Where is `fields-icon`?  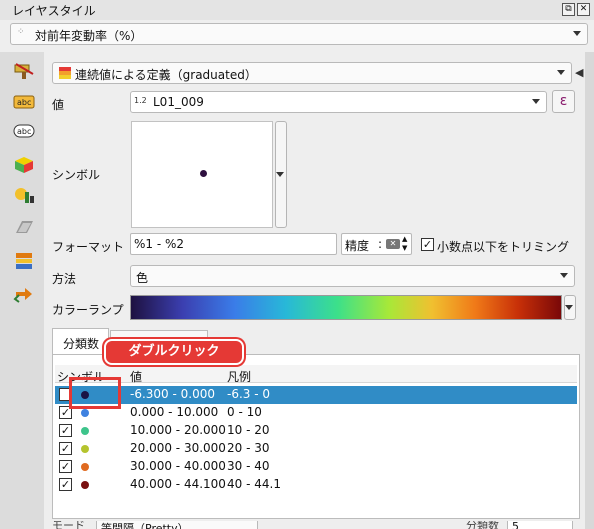 fields-icon is located at coordinates (24, 227).